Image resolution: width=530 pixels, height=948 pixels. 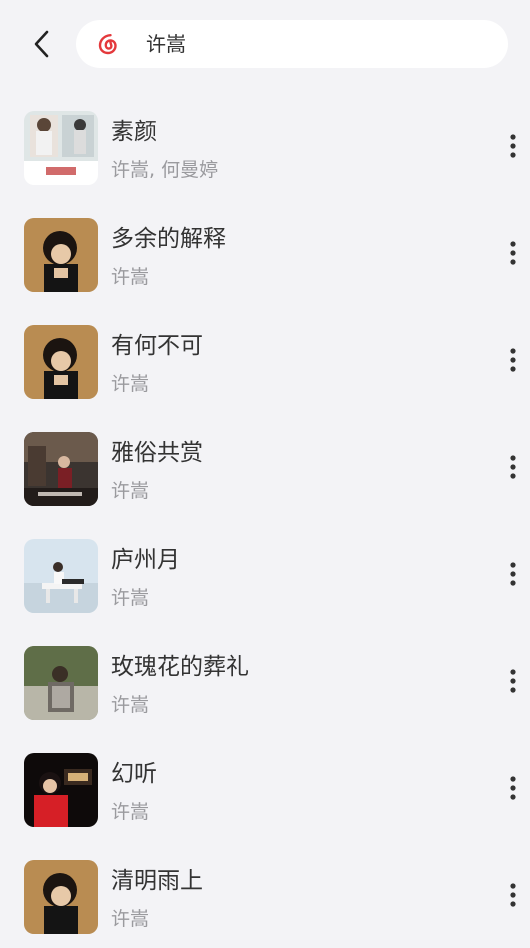 I want to click on song-title: 清明雨上, so click(x=157, y=881).